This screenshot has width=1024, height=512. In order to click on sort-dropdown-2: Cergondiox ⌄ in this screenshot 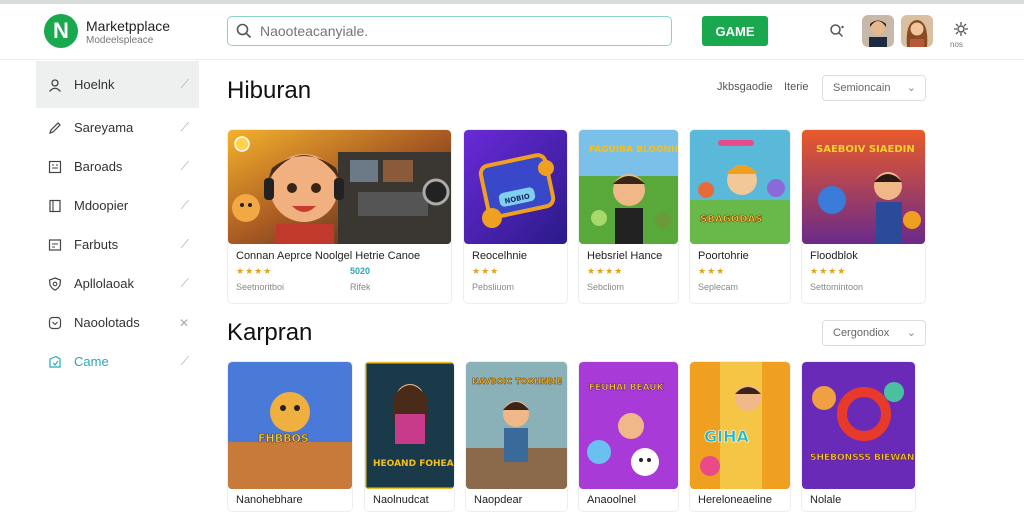, I will do `click(874, 333)`.